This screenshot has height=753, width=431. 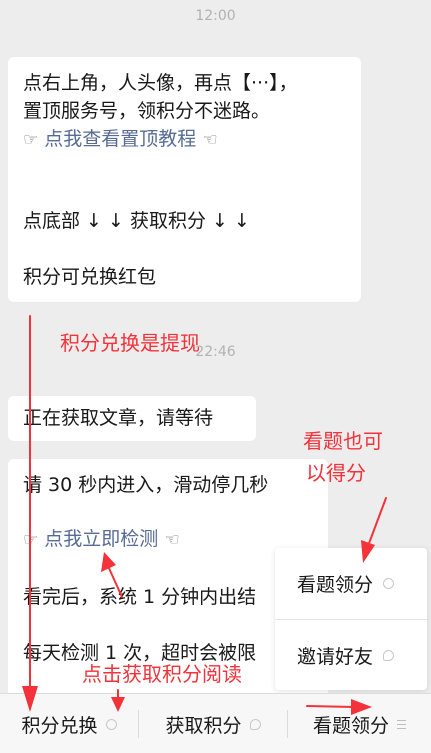 What do you see at coordinates (343, 441) in the screenshot?
I see `annotation-view: 看题也可` at bounding box center [343, 441].